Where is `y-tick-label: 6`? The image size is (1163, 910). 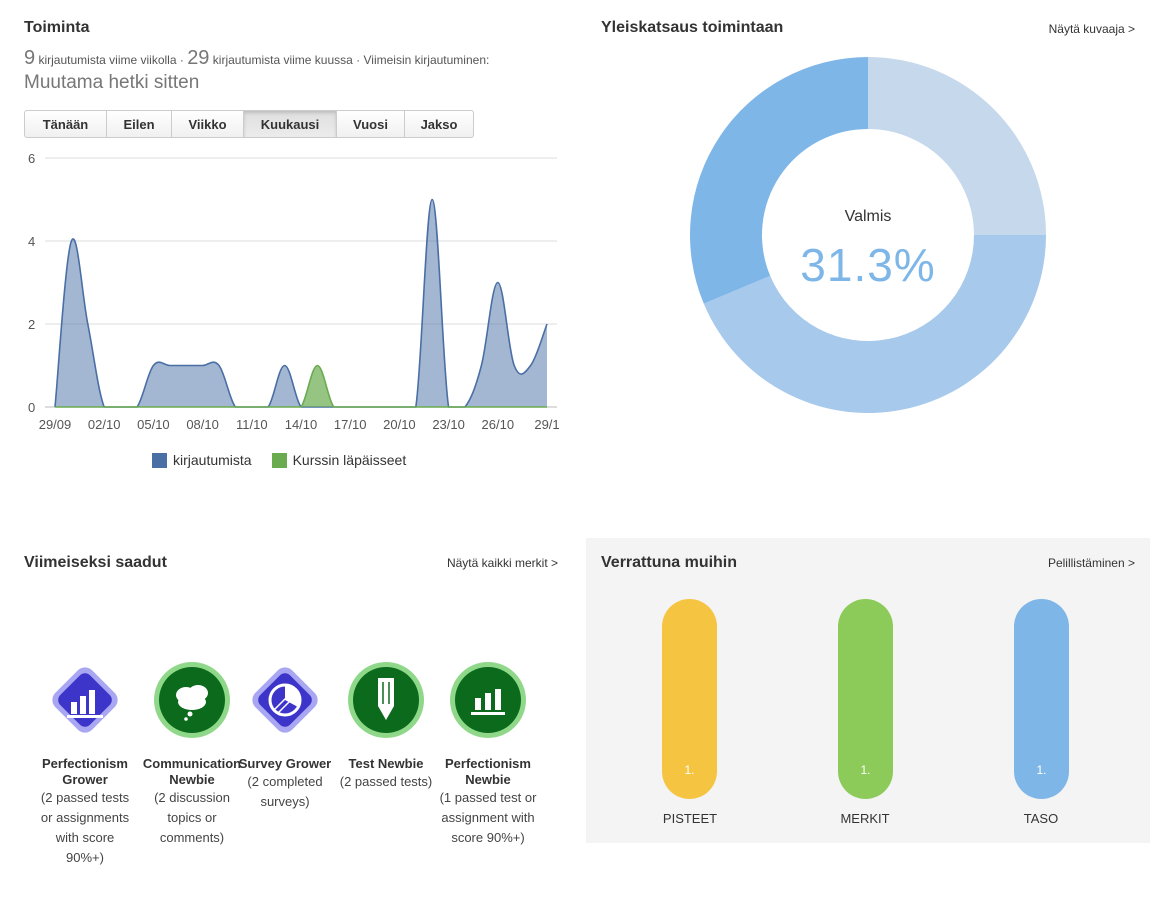 y-tick-label: 6 is located at coordinates (31, 158).